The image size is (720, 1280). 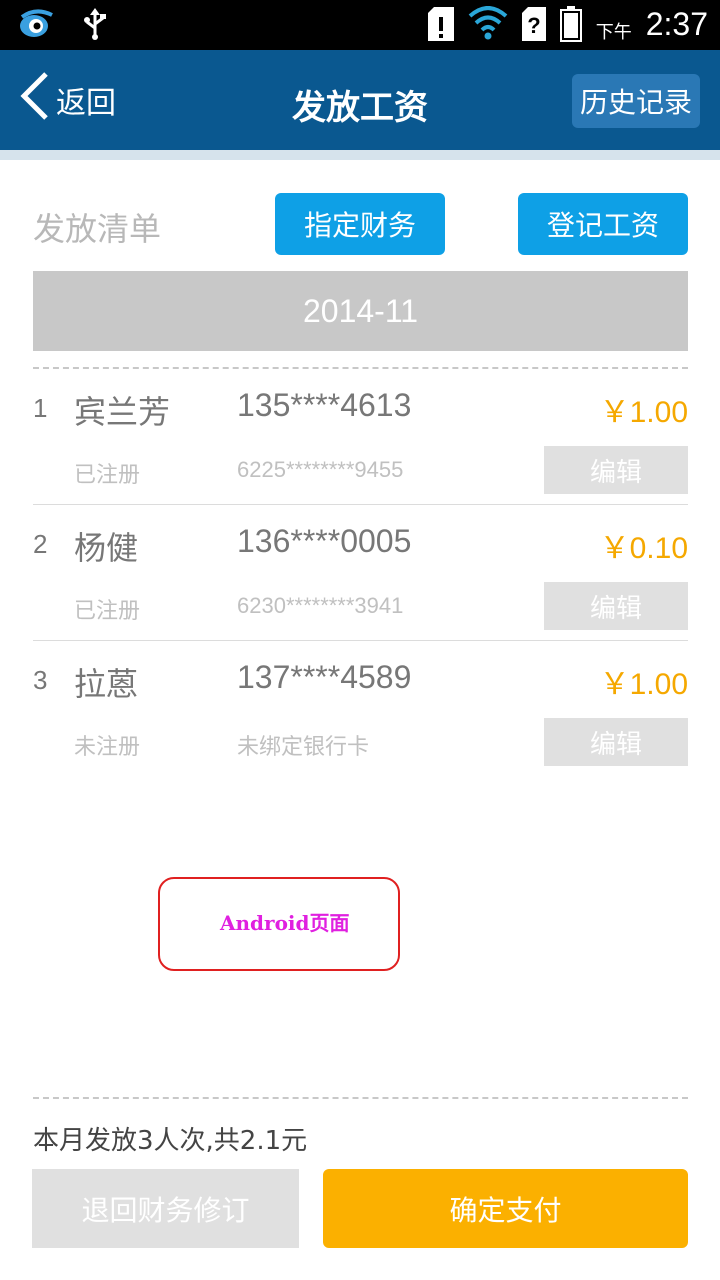 What do you see at coordinates (320, 469) in the screenshot?
I see `bank-card-number: 6225********9455` at bounding box center [320, 469].